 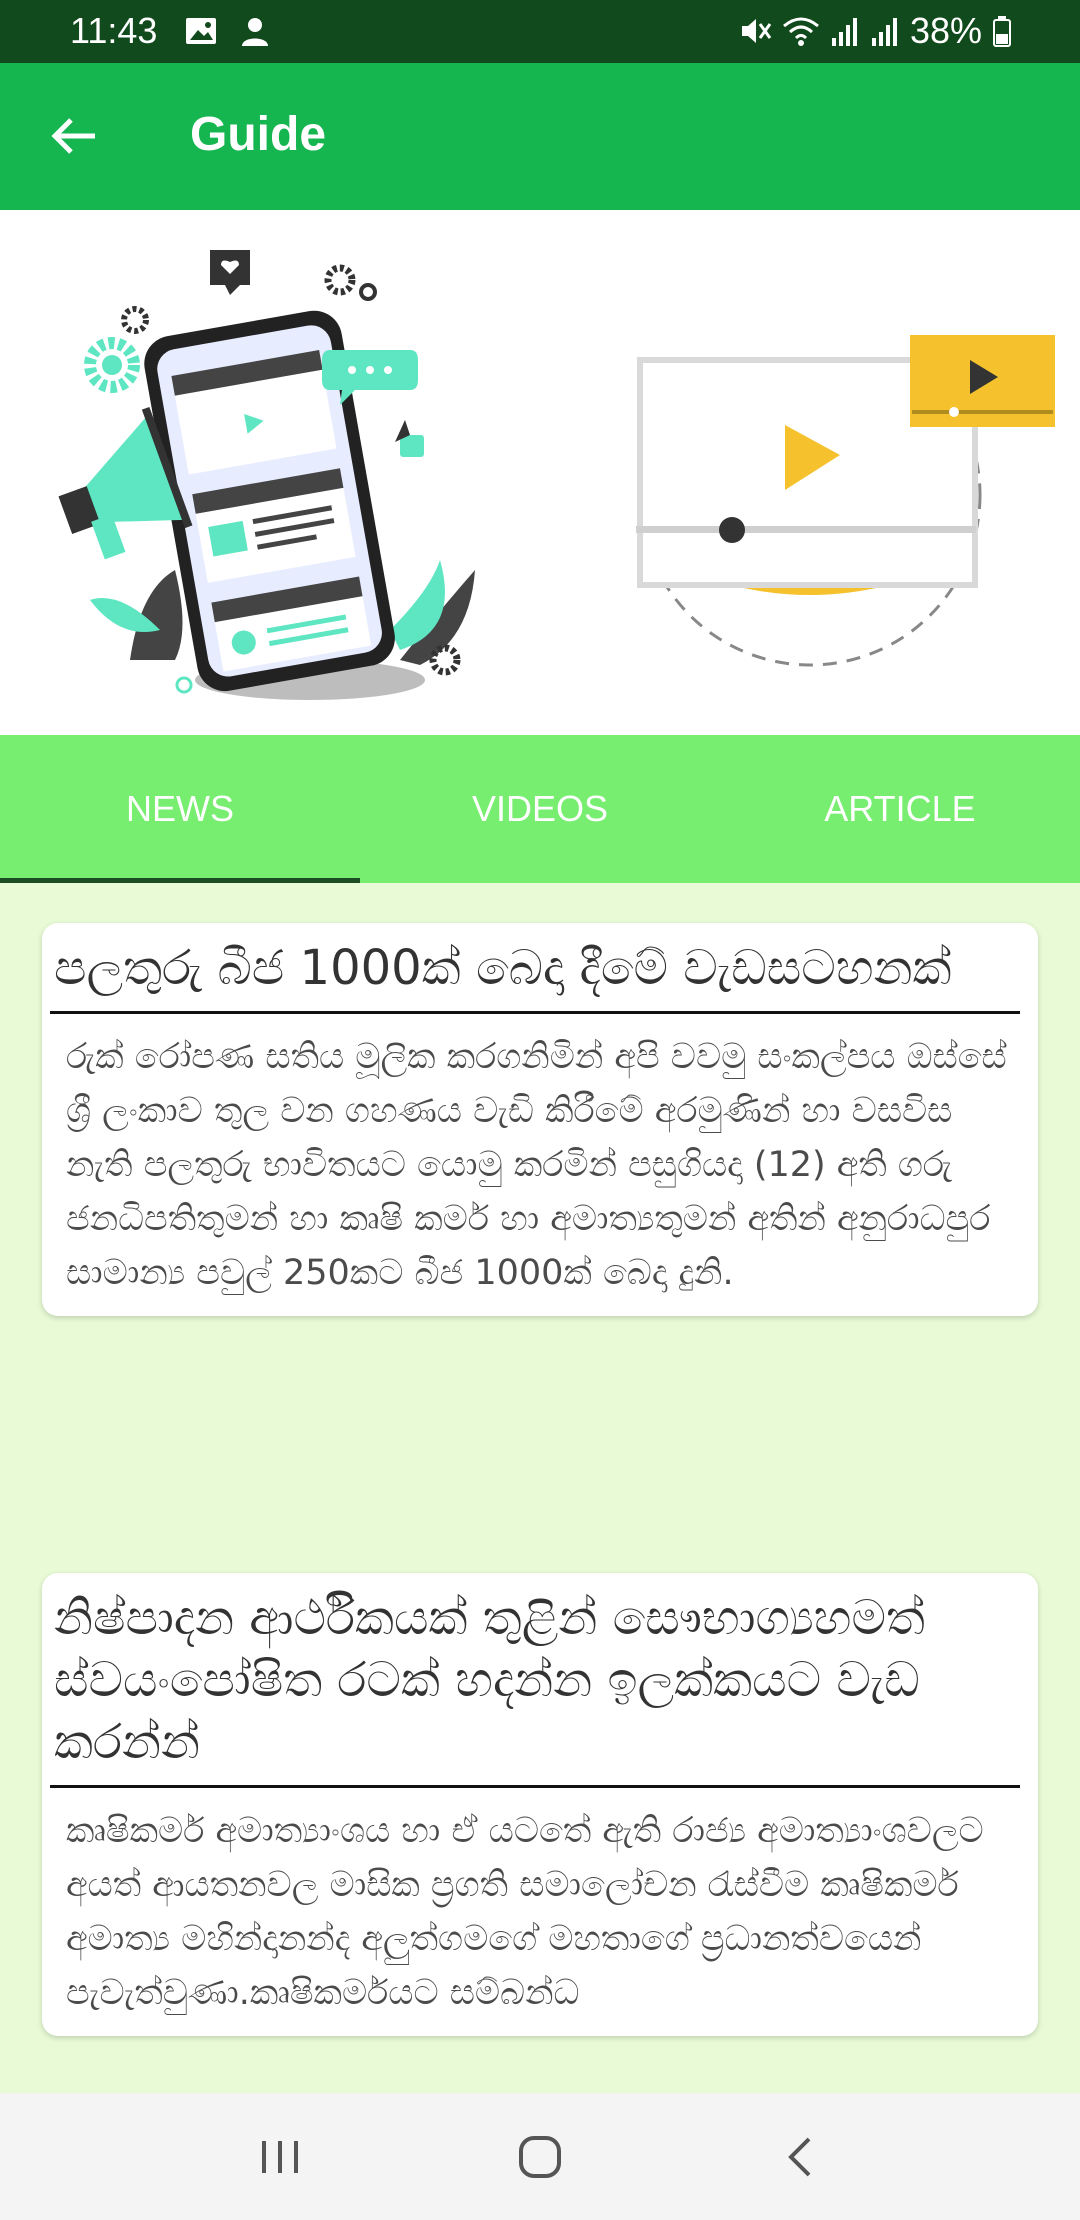 What do you see at coordinates (258, 134) in the screenshot?
I see `page-title: Guide` at bounding box center [258, 134].